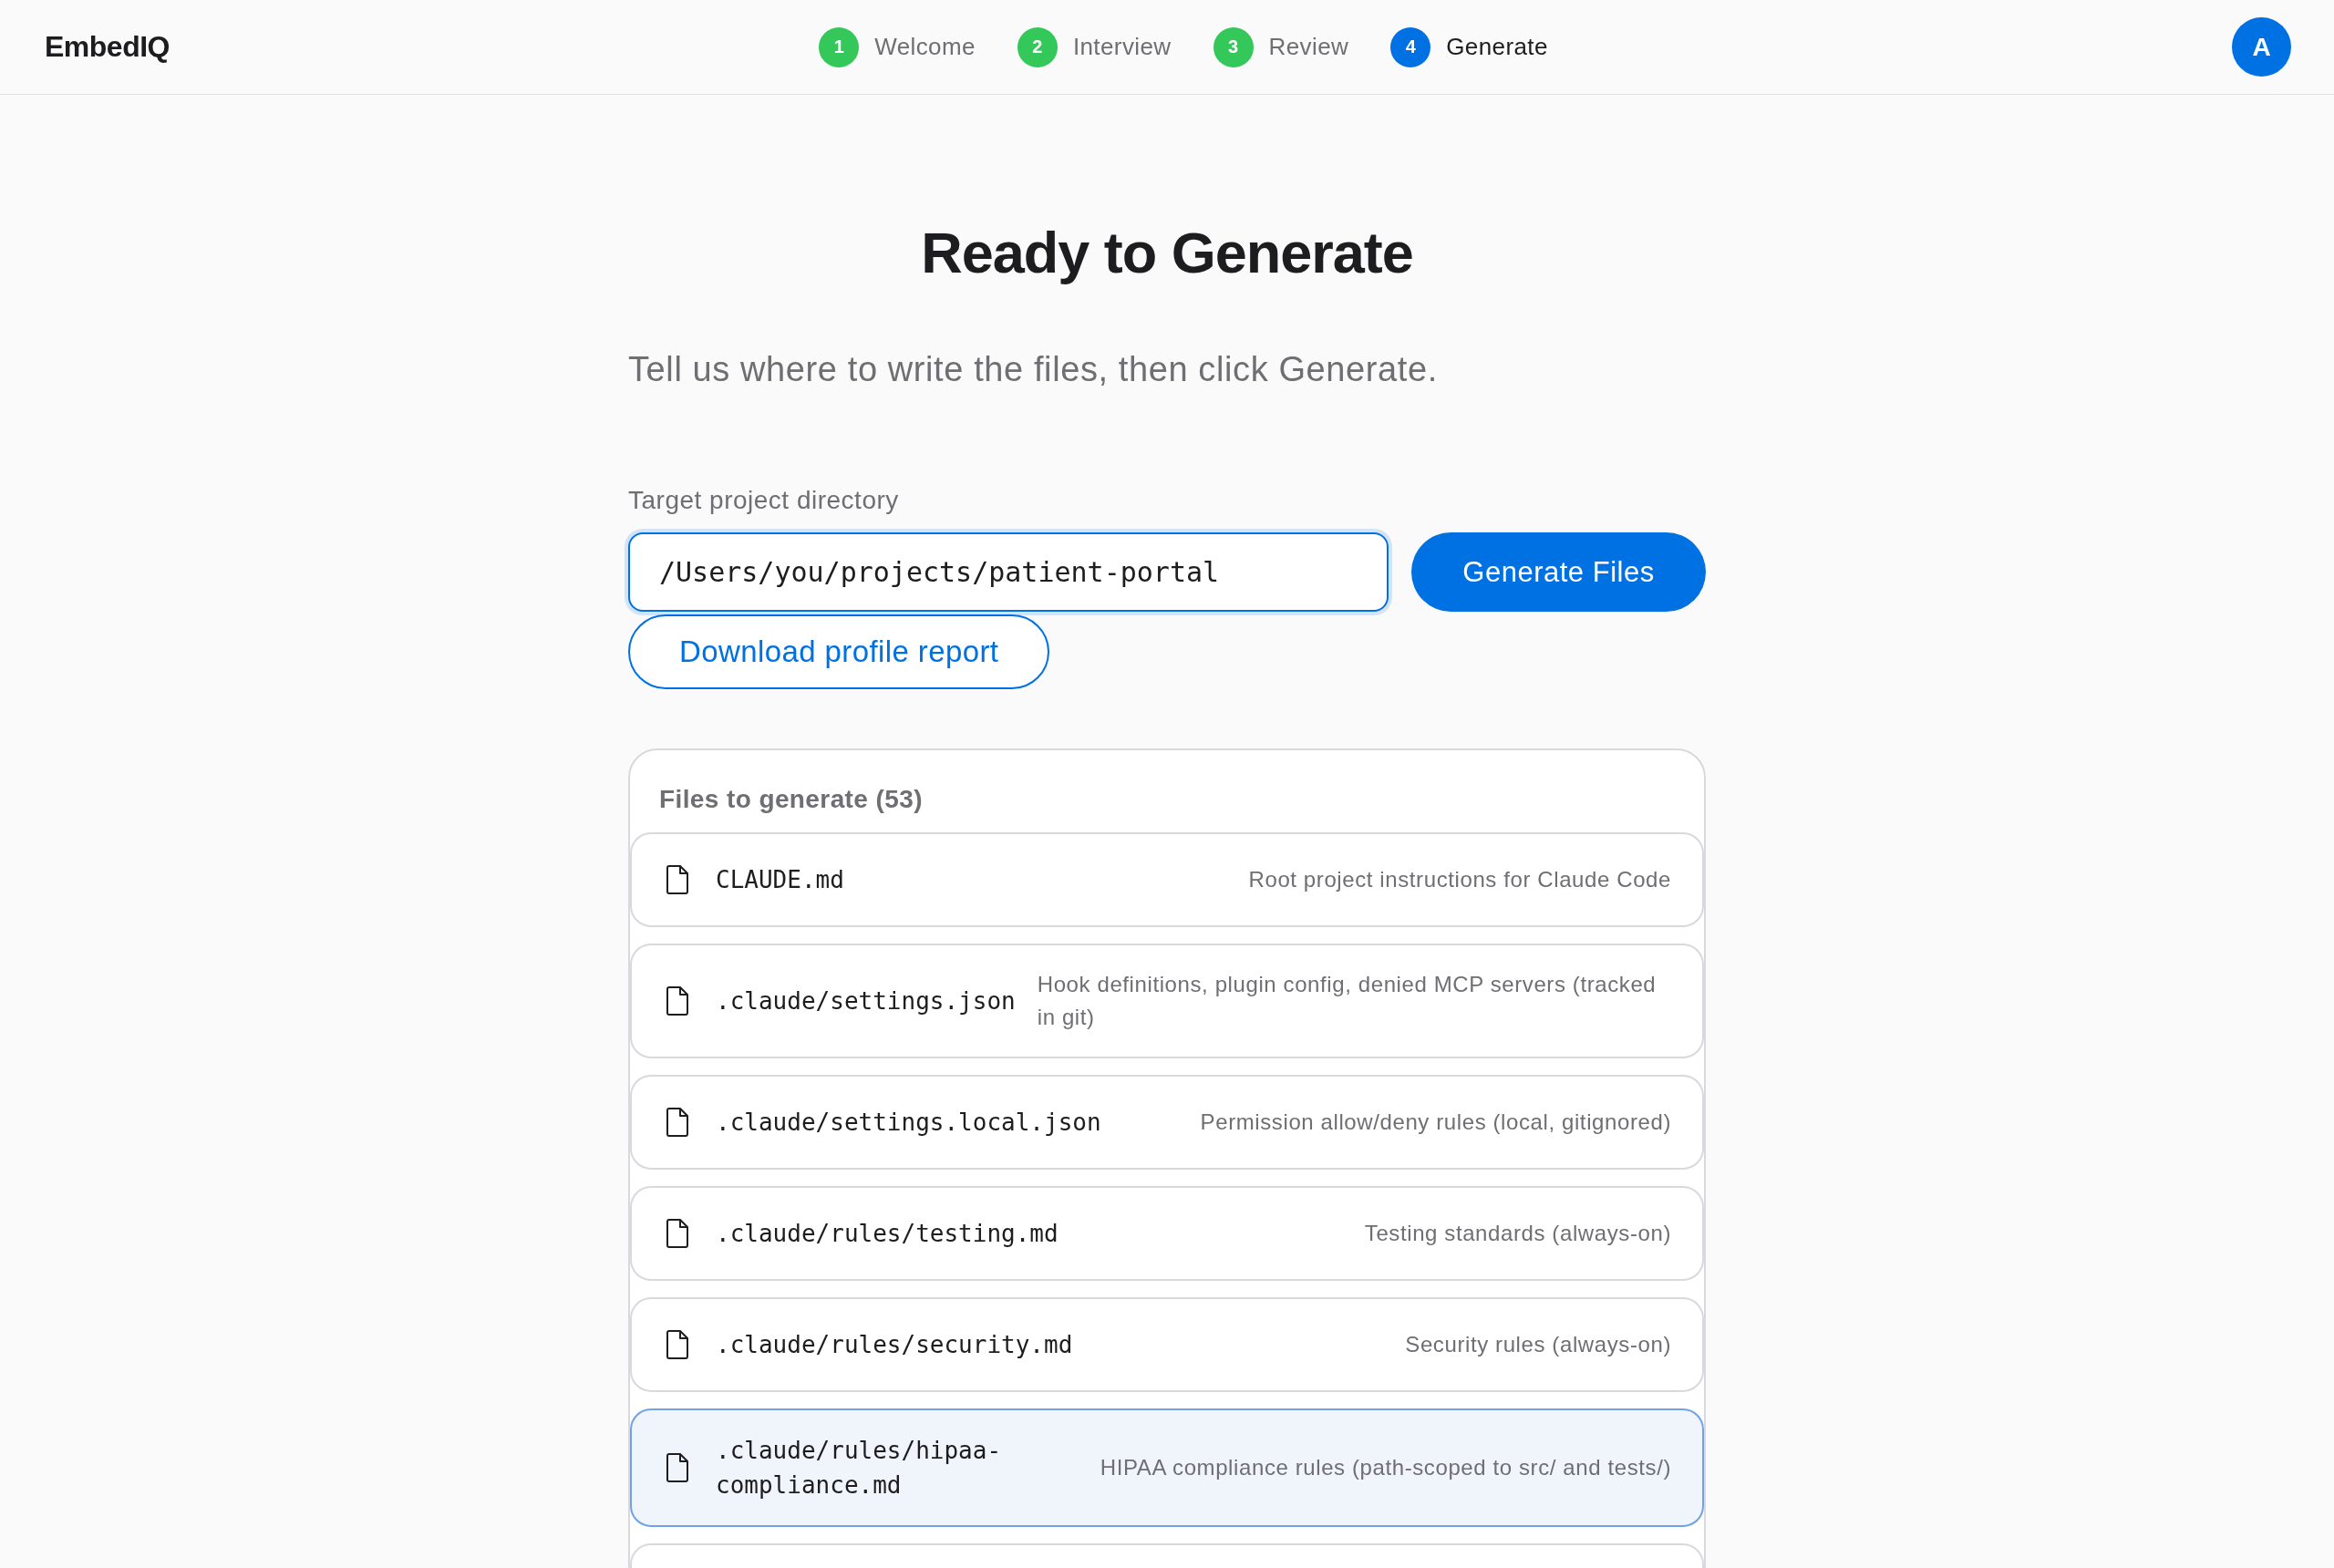 This screenshot has height=1568, width=2334. Describe the element at coordinates (925, 47) in the screenshot. I see `step-label: Welcome` at that location.